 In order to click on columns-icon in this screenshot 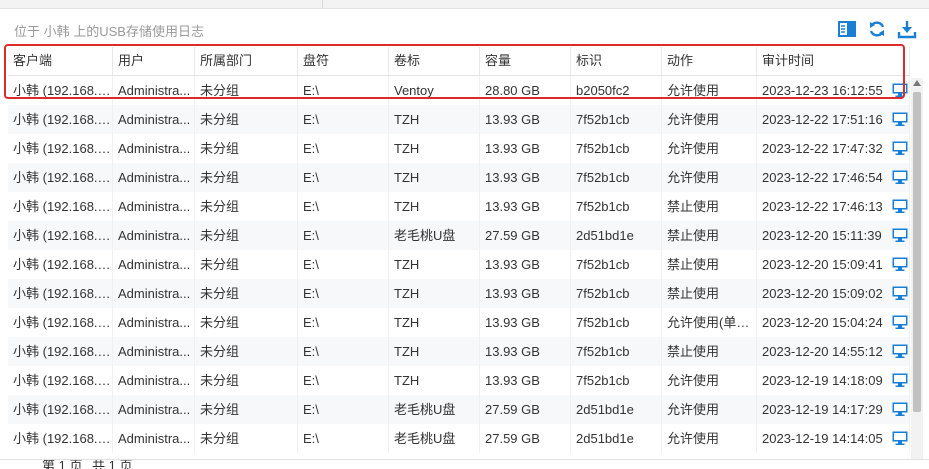, I will do `click(847, 29)`.